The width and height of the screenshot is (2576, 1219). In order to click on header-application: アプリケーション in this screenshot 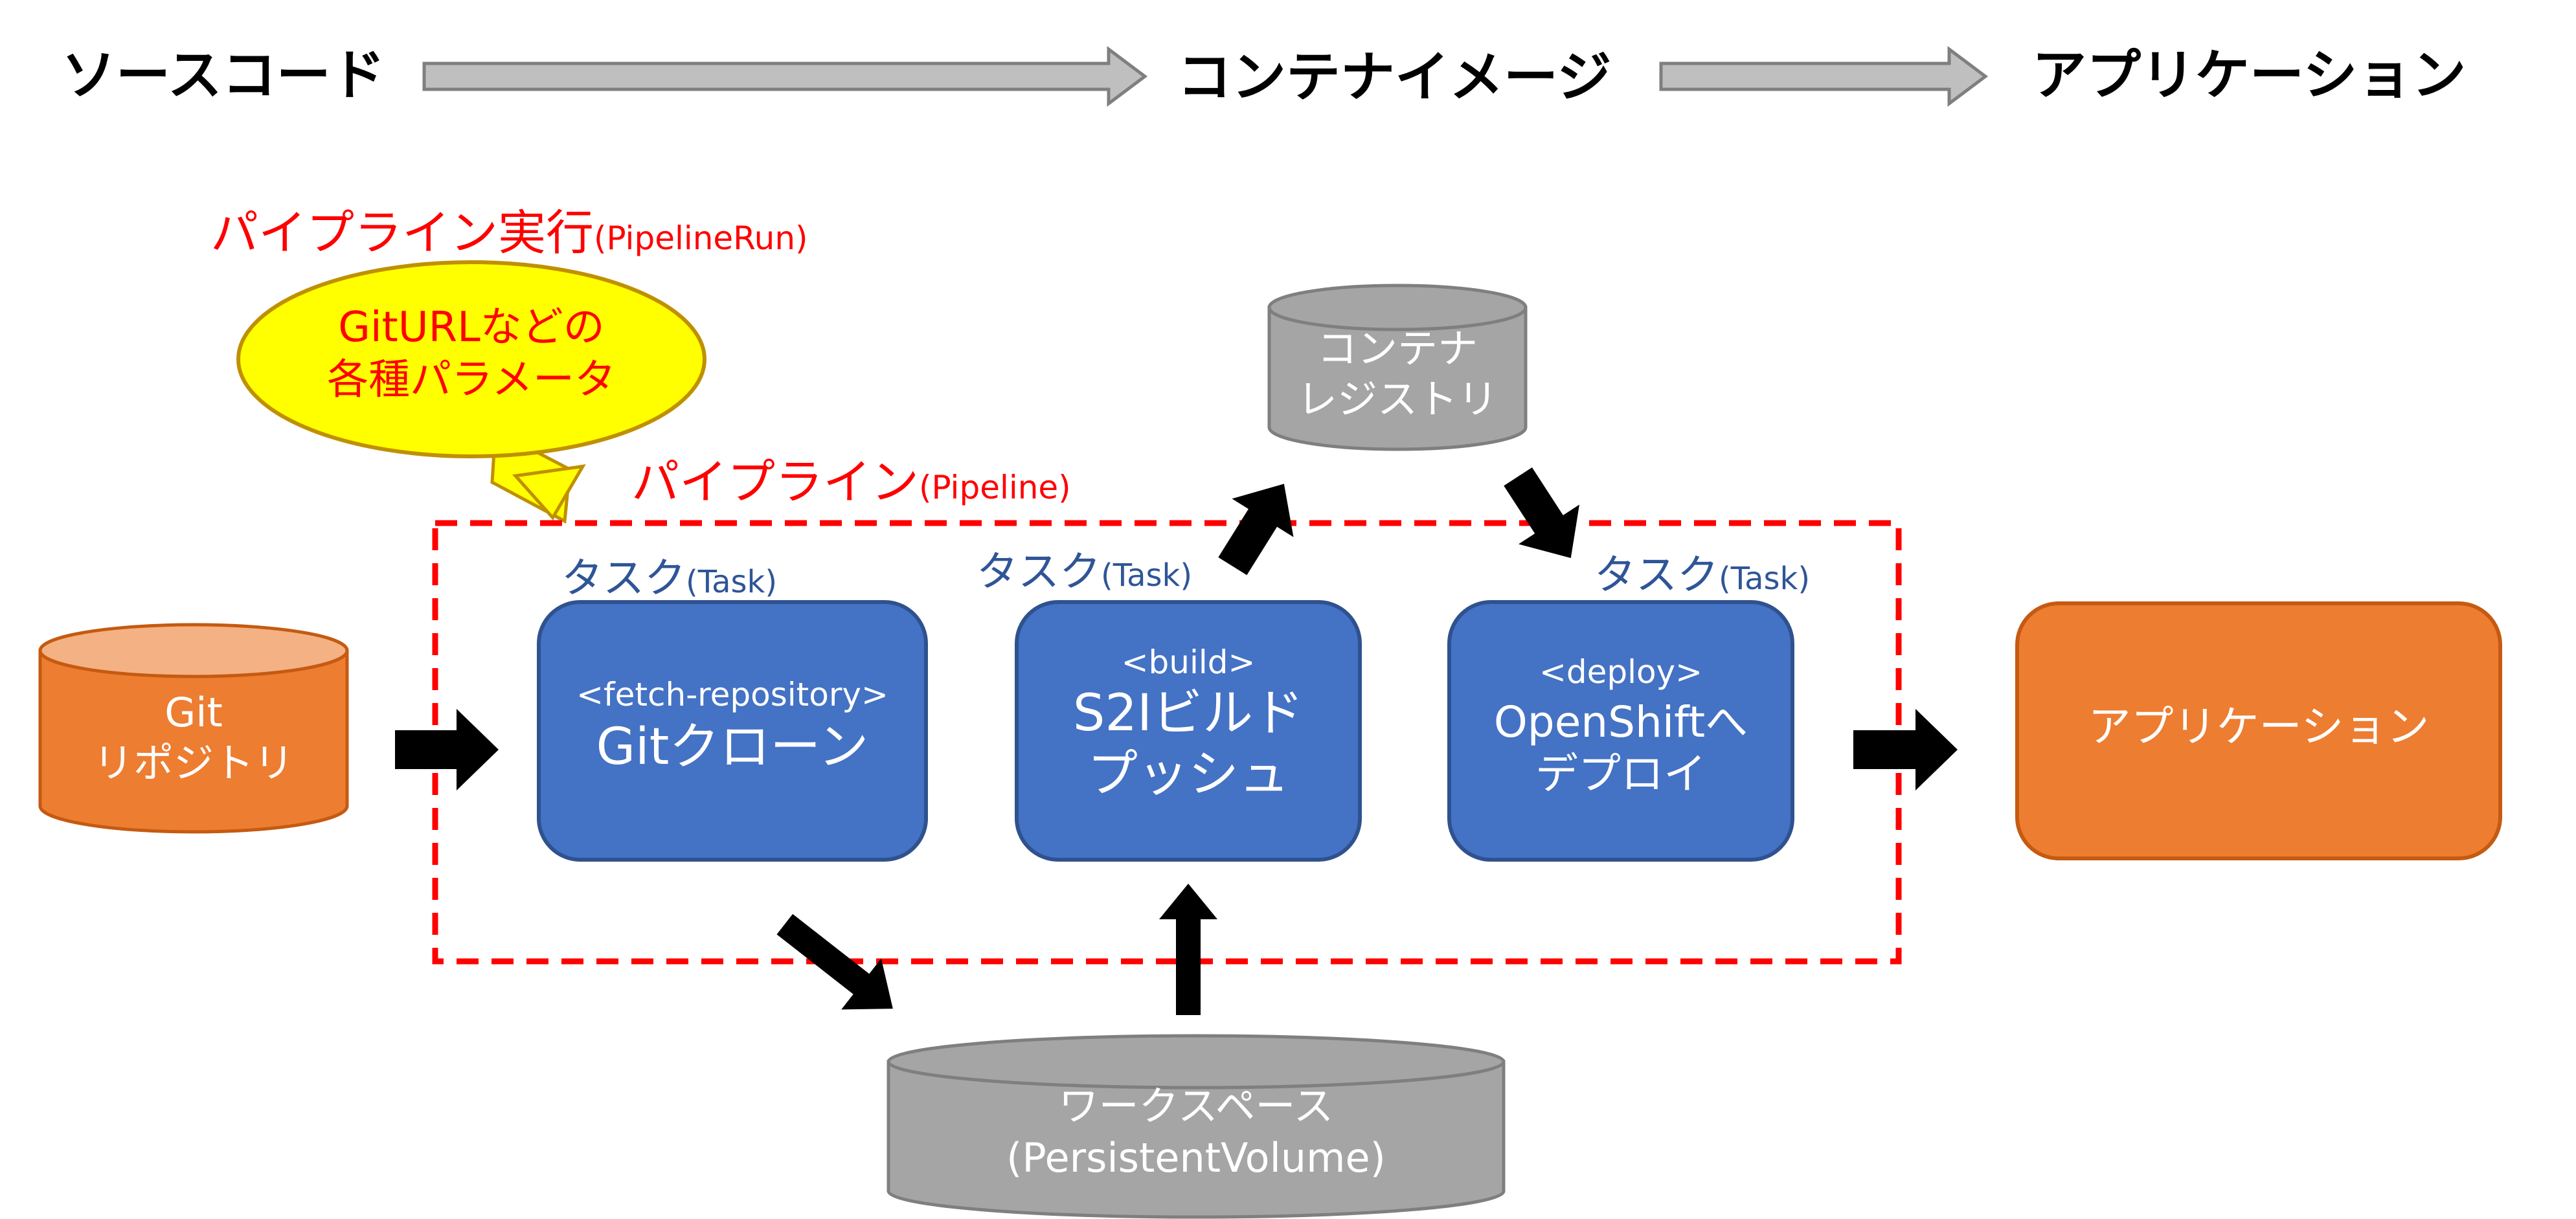, I will do `click(2249, 75)`.